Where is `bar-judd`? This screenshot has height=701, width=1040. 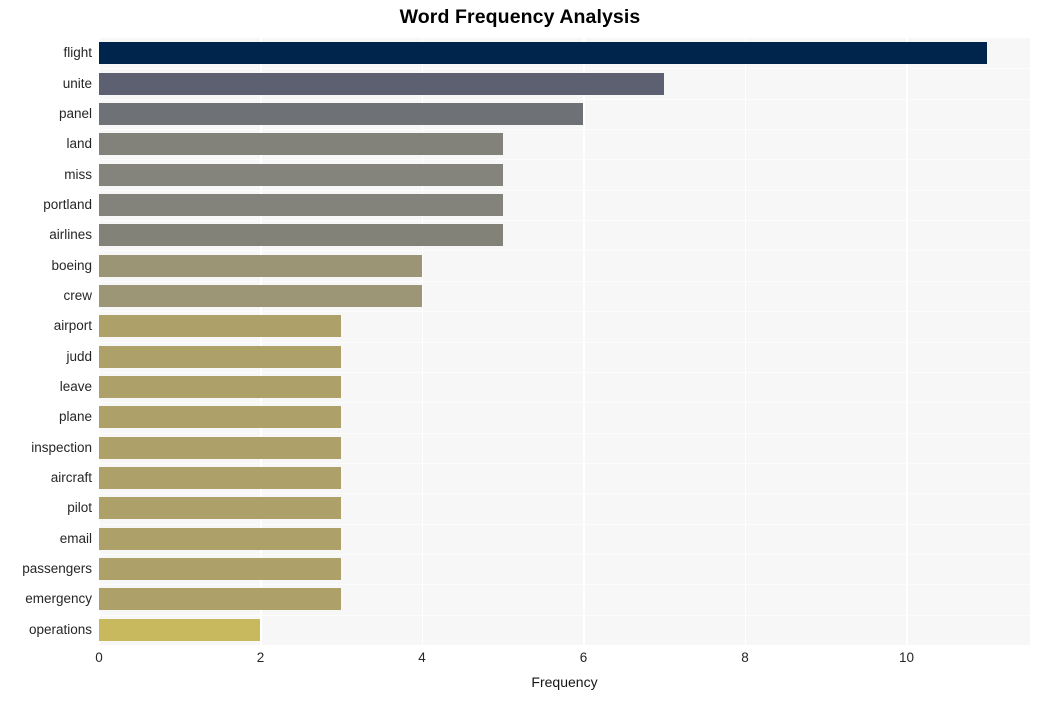 bar-judd is located at coordinates (220, 356).